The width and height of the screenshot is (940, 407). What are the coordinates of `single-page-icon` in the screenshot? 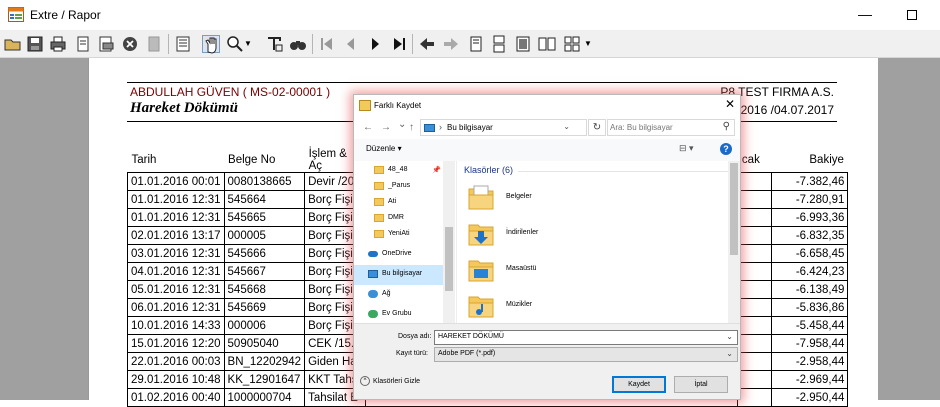 It's located at (476, 44).